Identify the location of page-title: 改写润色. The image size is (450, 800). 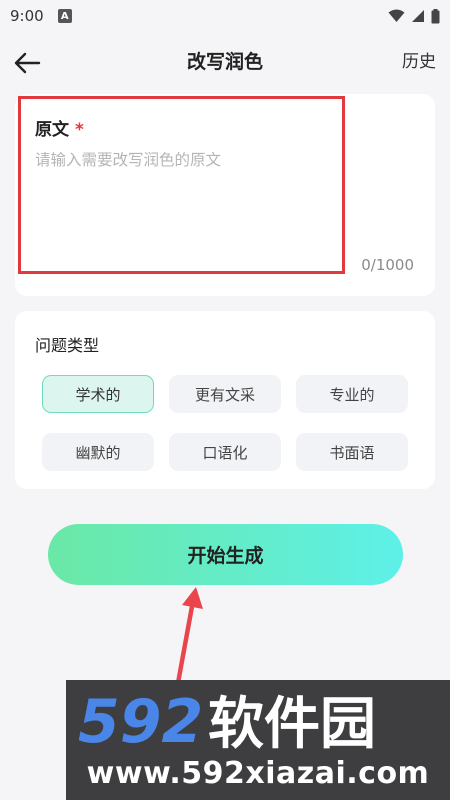
(224, 62).